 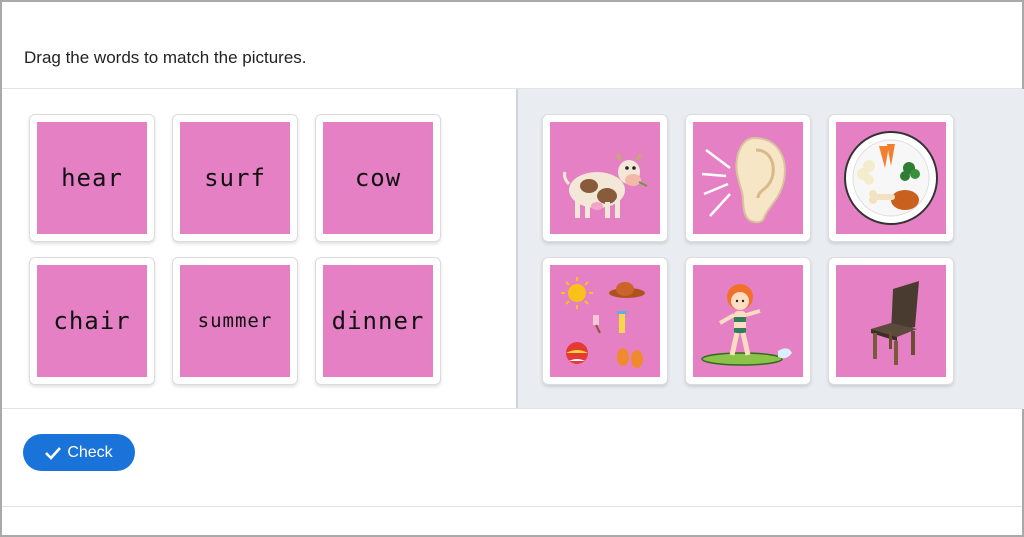 What do you see at coordinates (53, 453) in the screenshot?
I see `checkmark-icon` at bounding box center [53, 453].